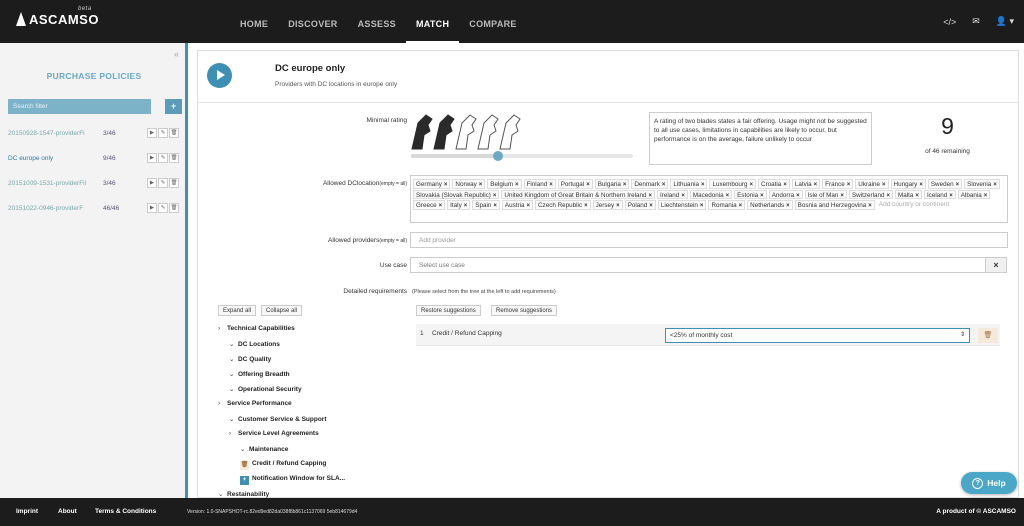 The width and height of the screenshot is (1024, 526). What do you see at coordinates (1005, 21) in the screenshot?
I see `user-menu-icon: 👤 ▾` at bounding box center [1005, 21].